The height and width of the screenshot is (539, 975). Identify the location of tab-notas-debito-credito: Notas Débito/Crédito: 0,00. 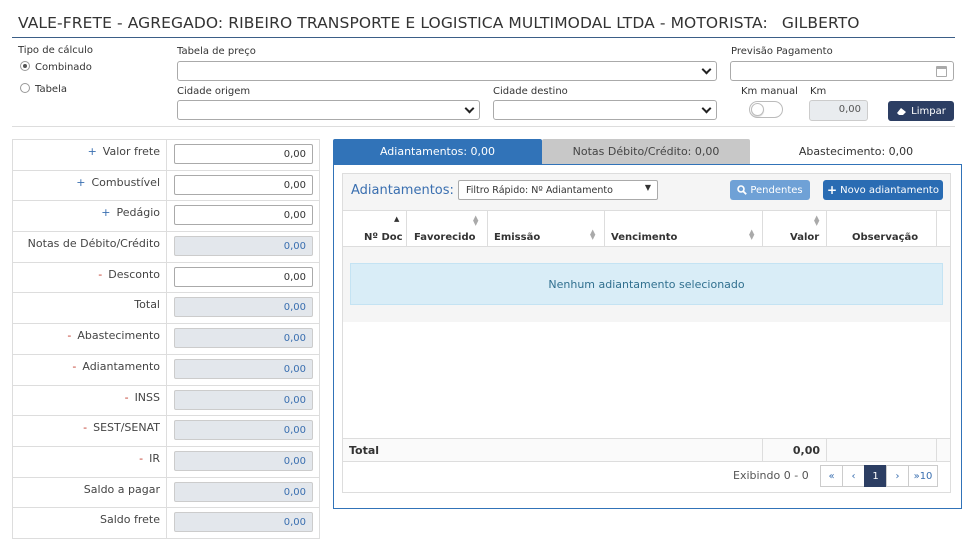
(646, 151).